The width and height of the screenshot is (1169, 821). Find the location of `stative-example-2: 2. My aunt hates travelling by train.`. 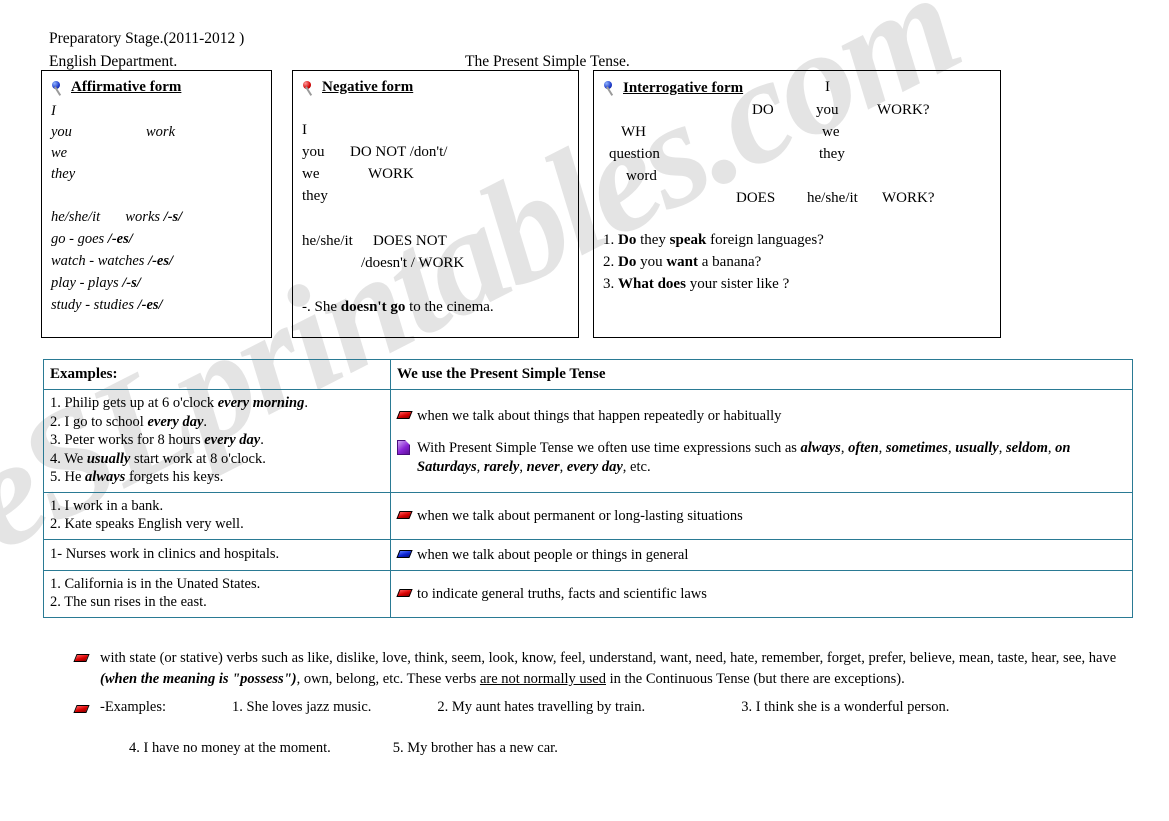

stative-example-2: 2. My aunt hates travelling by train. is located at coordinates (541, 707).